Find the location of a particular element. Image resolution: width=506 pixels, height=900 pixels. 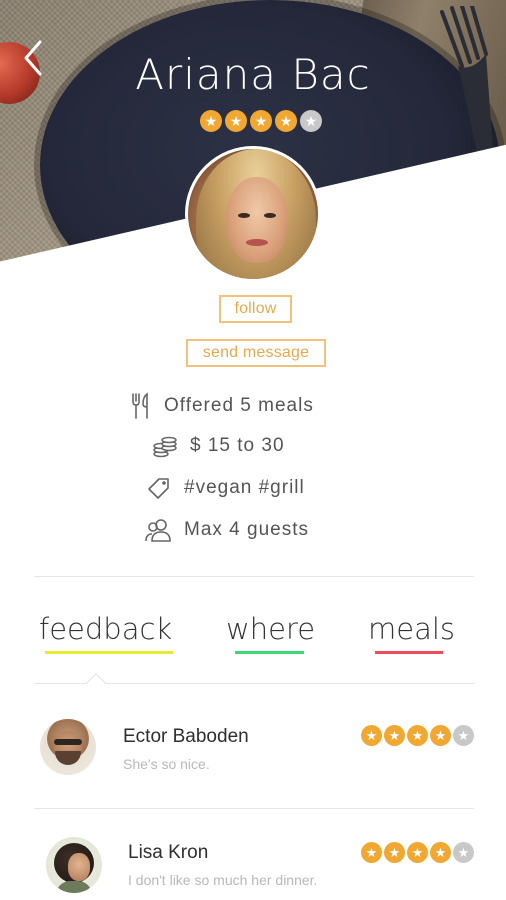

list-divider is located at coordinates (254, 808).